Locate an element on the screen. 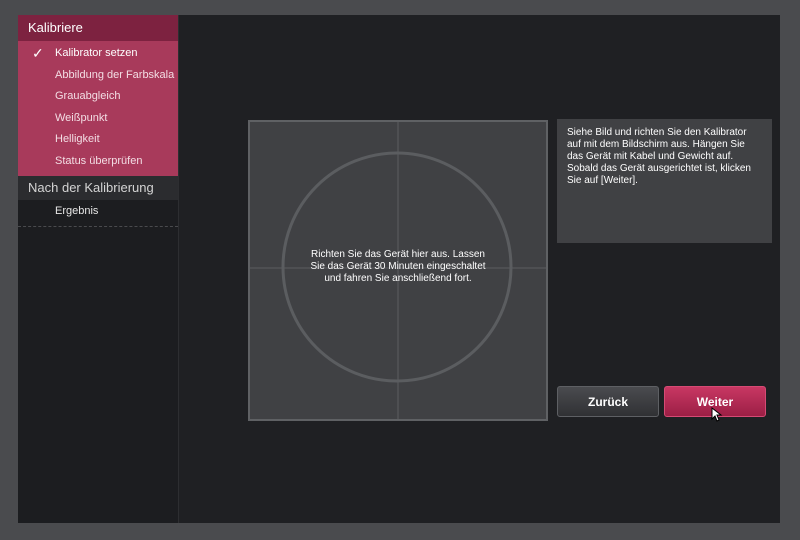 The width and height of the screenshot is (800, 540). step-label: Status überprüfen is located at coordinates (99, 160).